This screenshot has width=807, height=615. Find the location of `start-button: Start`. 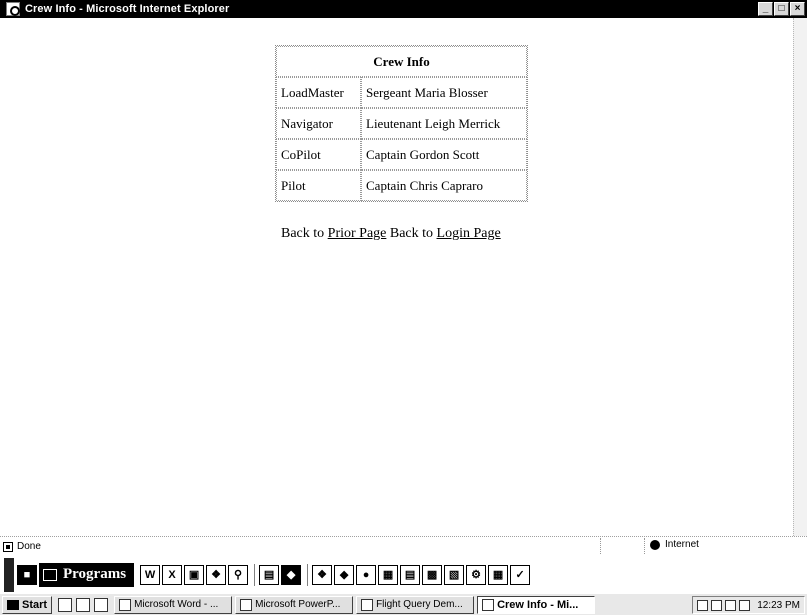

start-button: Start is located at coordinates (27, 604).